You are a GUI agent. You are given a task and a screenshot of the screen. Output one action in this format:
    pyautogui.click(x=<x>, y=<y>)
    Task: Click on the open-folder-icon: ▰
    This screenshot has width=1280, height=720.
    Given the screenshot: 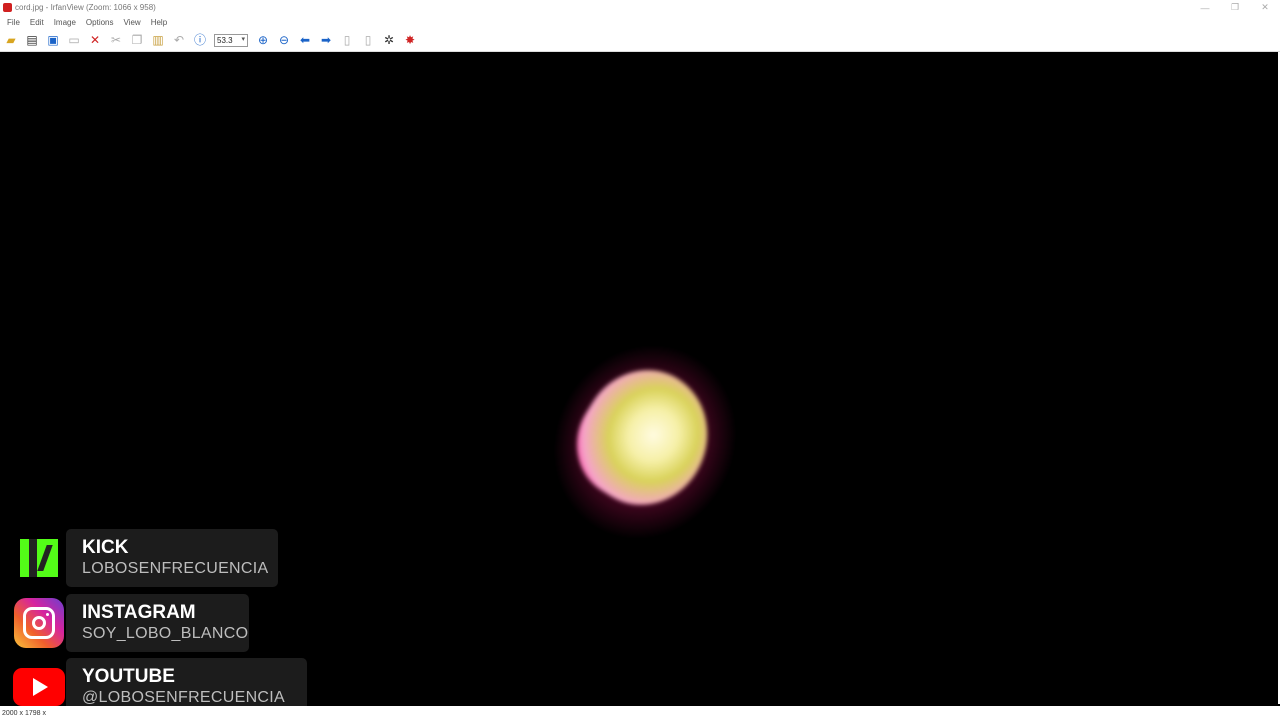 What is the action you would take?
    pyautogui.click(x=11, y=40)
    